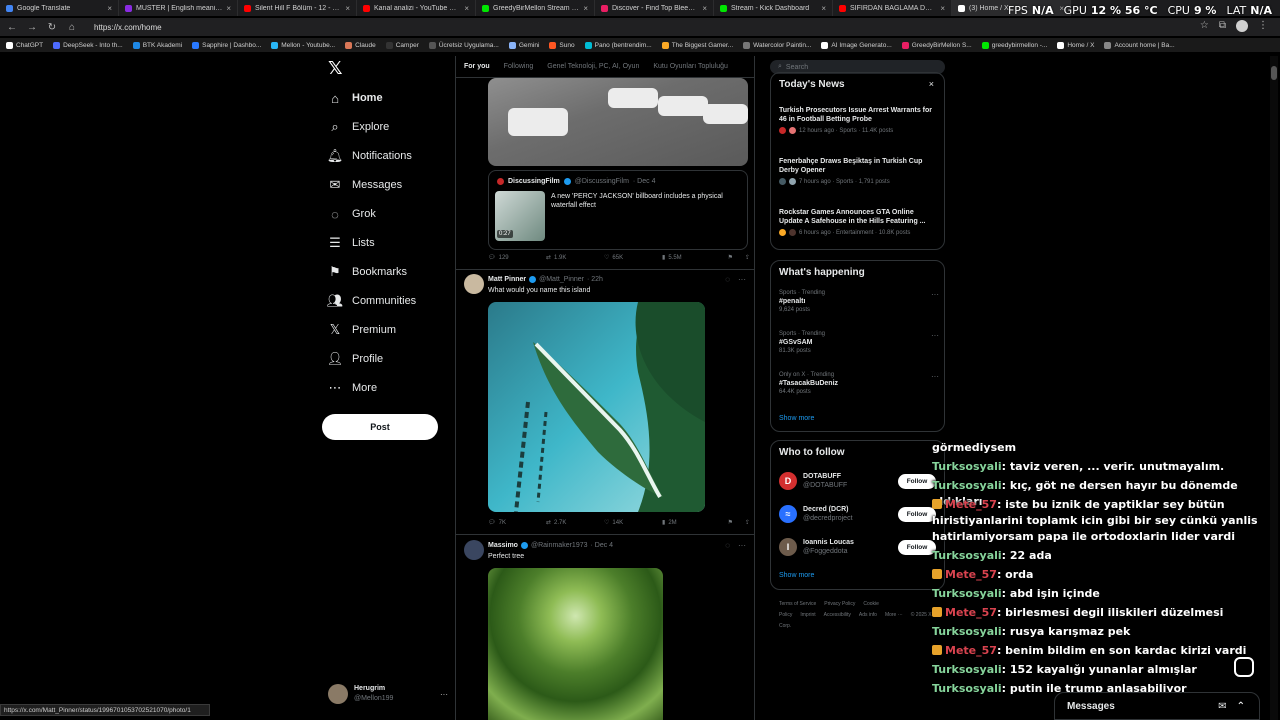 Image resolution: width=1280 pixels, height=720 pixels. Describe the element at coordinates (503, 545) in the screenshot. I see `tweet-author: Massimo` at that location.